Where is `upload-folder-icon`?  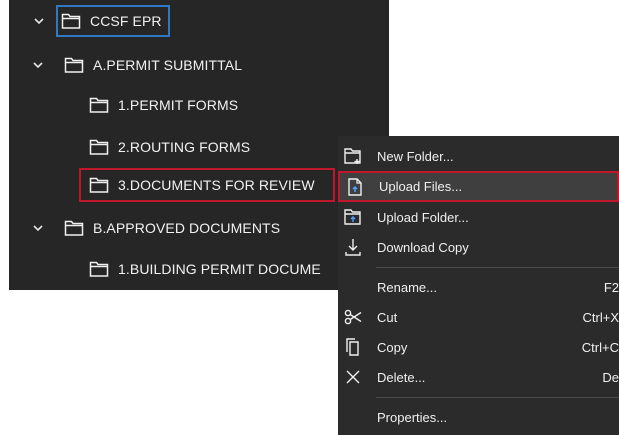
upload-folder-icon is located at coordinates (353, 217).